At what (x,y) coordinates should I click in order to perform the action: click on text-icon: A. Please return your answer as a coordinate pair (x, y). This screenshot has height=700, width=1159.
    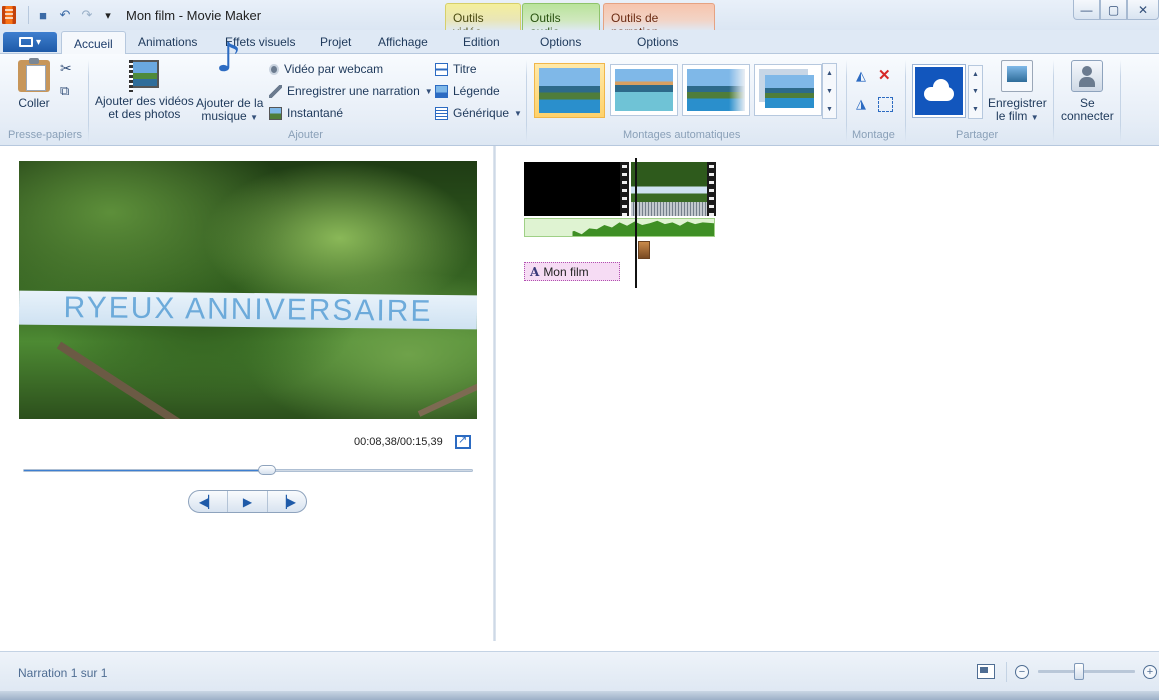
    Looking at the image, I should click on (535, 271).